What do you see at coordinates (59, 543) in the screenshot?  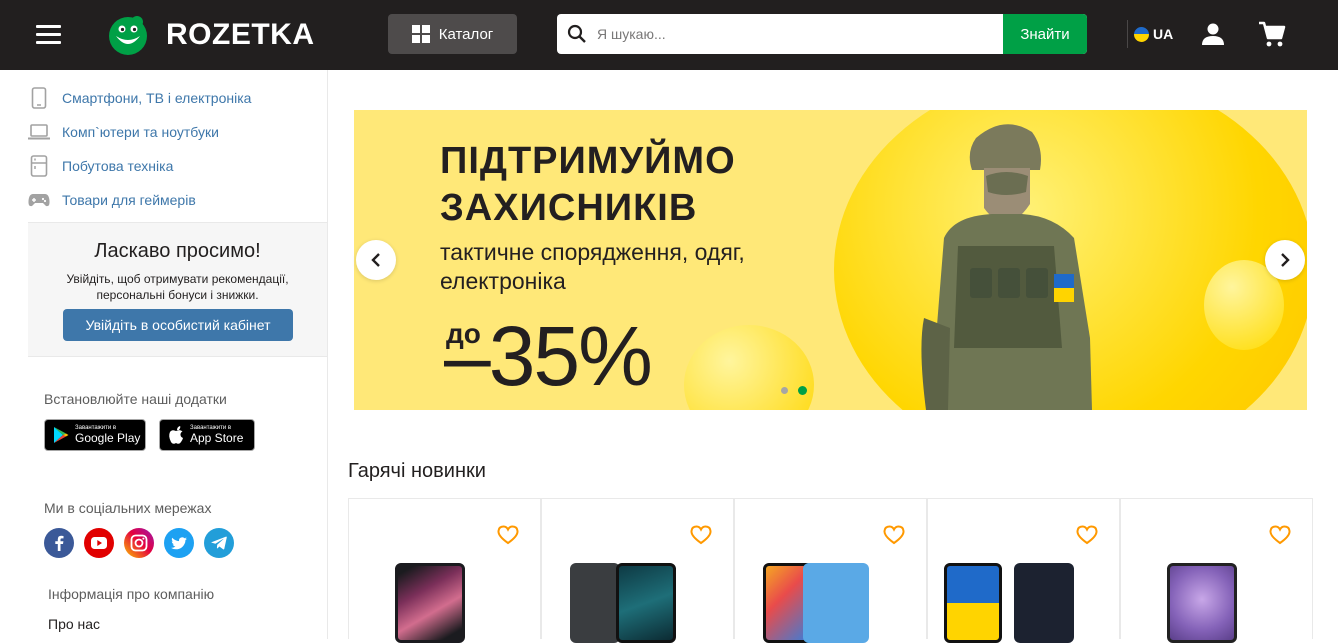 I see `facebook-icon` at bounding box center [59, 543].